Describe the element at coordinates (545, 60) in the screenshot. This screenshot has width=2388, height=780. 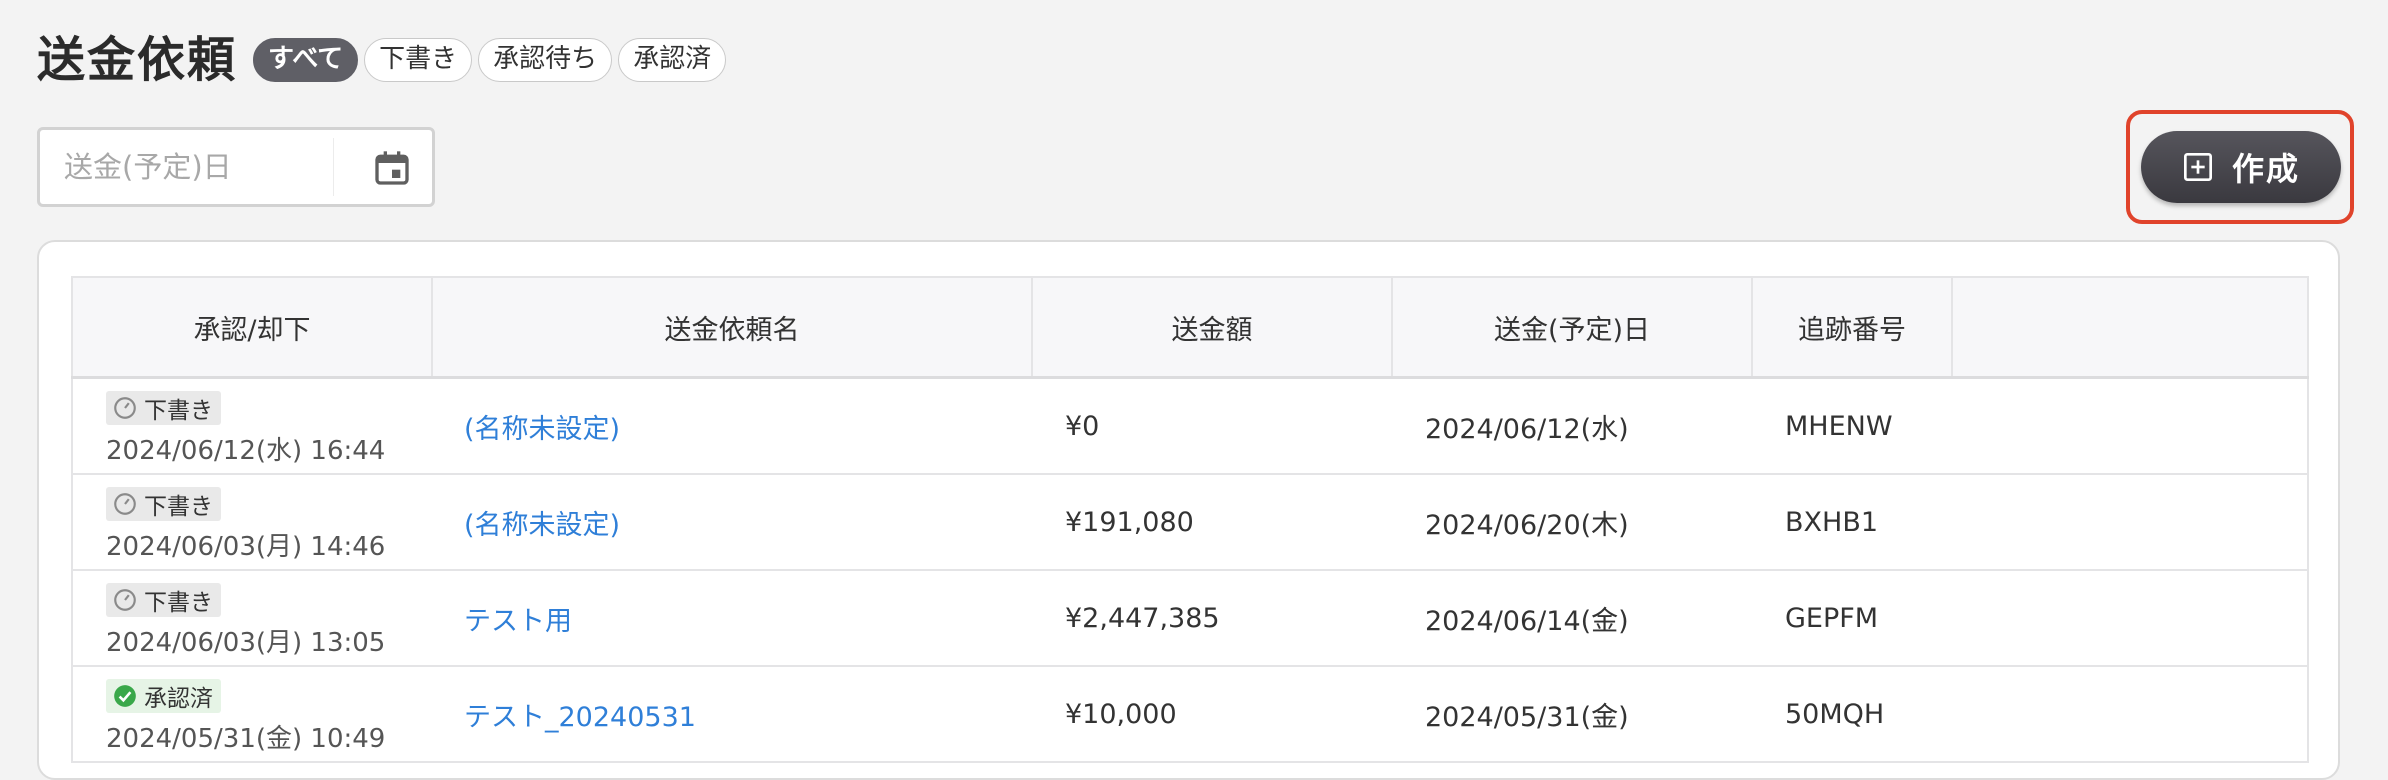
I see `filter-tab-pending: 承認待ち` at that location.